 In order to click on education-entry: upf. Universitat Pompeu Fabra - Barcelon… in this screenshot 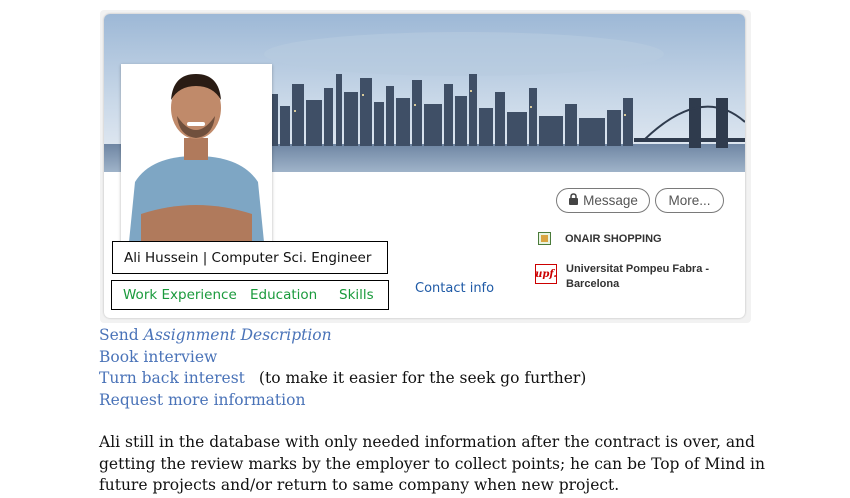, I will do `click(622, 277)`.